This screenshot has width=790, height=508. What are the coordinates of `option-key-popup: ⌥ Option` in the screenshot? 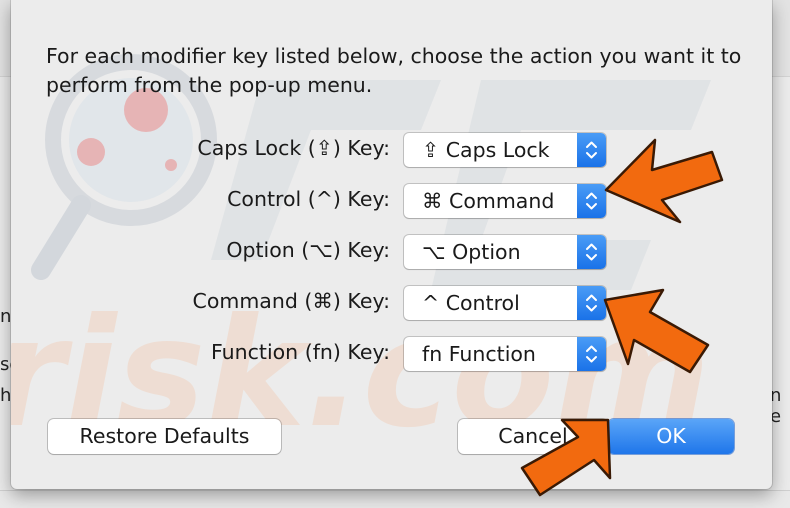 It's located at (505, 252).